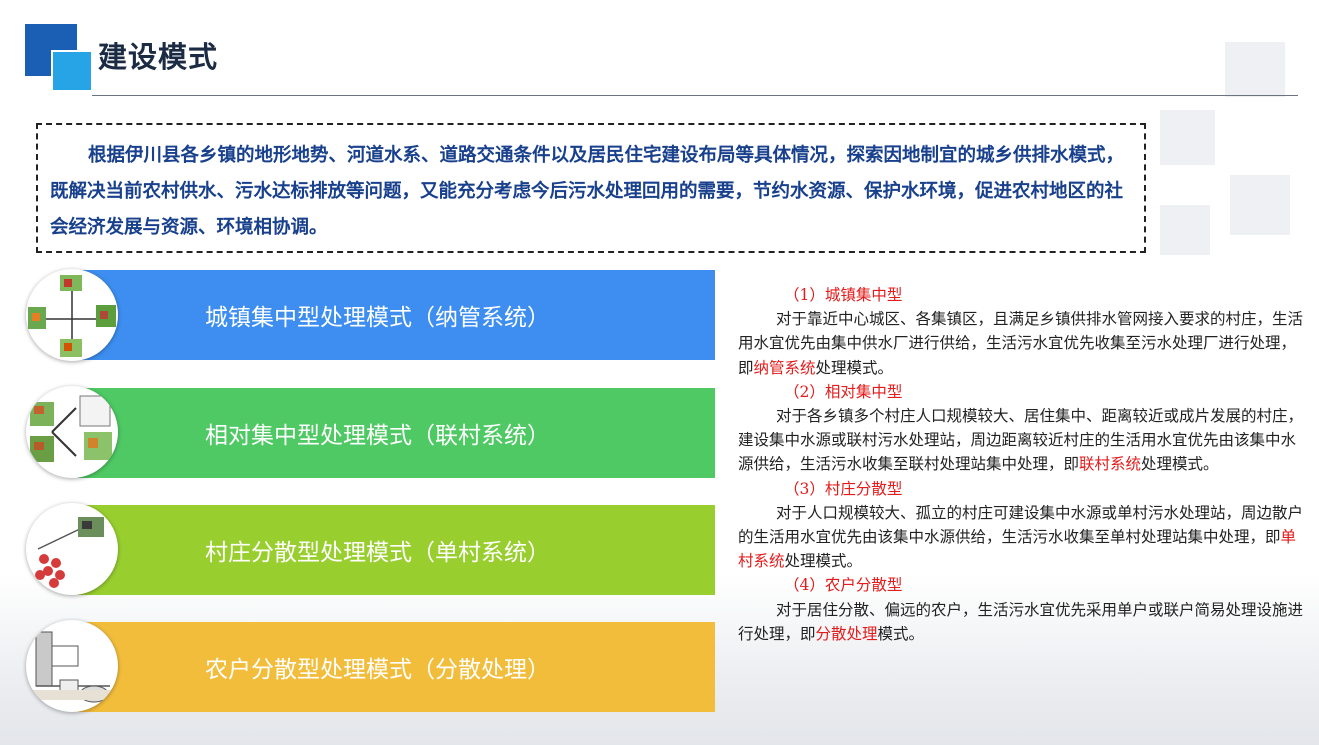 The image size is (1319, 745). What do you see at coordinates (843, 391) in the screenshot?
I see `detail-heading: （2）相对集中型` at bounding box center [843, 391].